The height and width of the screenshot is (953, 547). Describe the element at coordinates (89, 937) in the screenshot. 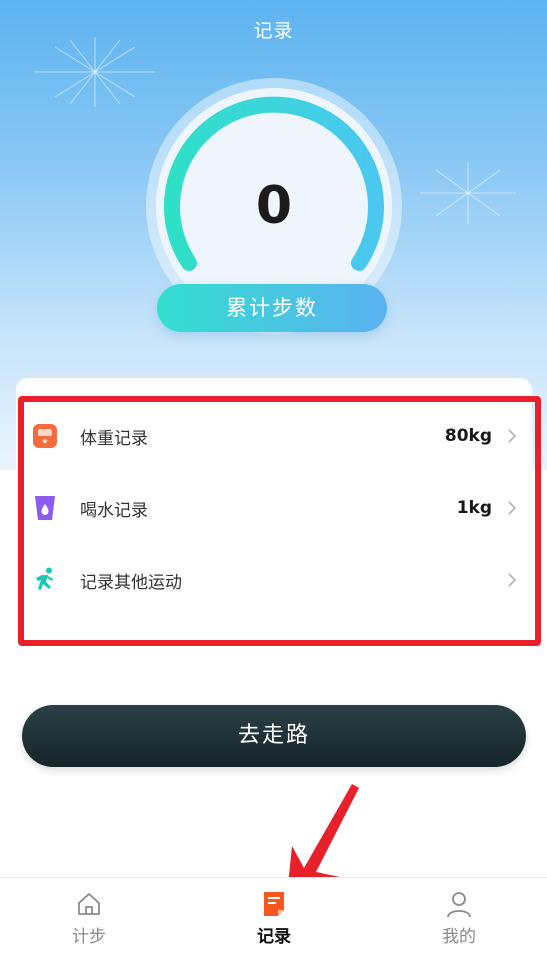

I see `tab-label: 计步` at that location.